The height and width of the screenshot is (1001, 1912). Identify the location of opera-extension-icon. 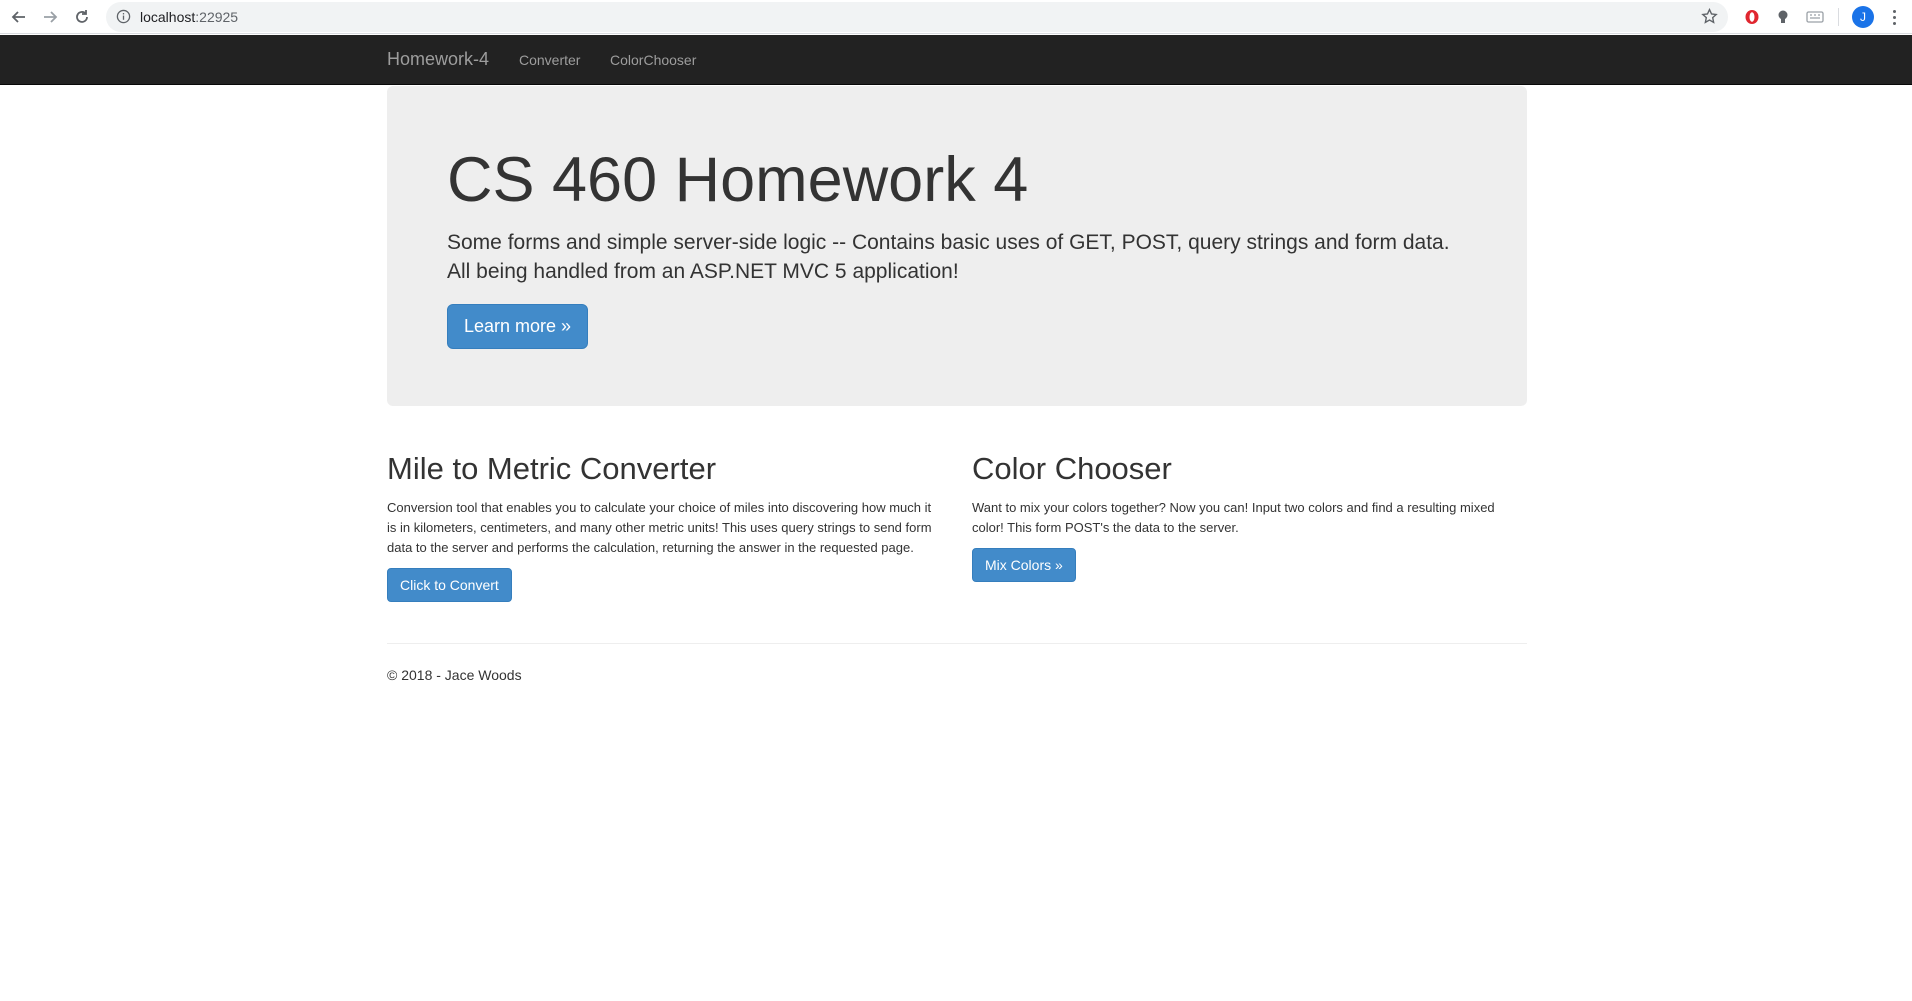
(1752, 17).